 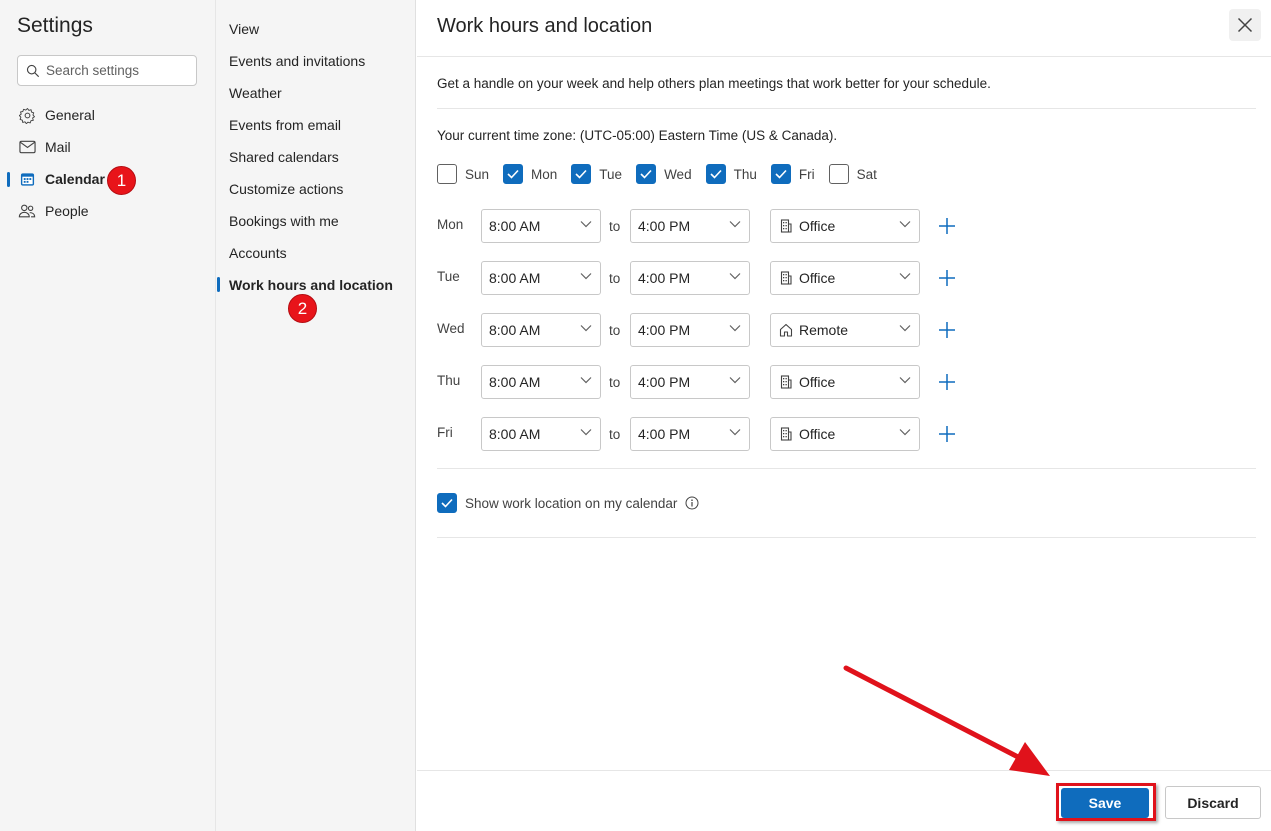 What do you see at coordinates (55, 25) in the screenshot?
I see `settings-title: Settings` at bounding box center [55, 25].